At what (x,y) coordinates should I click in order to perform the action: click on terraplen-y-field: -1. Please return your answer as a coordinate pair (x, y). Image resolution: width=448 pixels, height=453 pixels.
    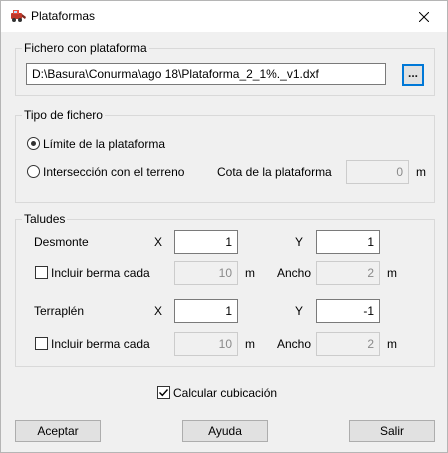
    Looking at the image, I should click on (348, 311).